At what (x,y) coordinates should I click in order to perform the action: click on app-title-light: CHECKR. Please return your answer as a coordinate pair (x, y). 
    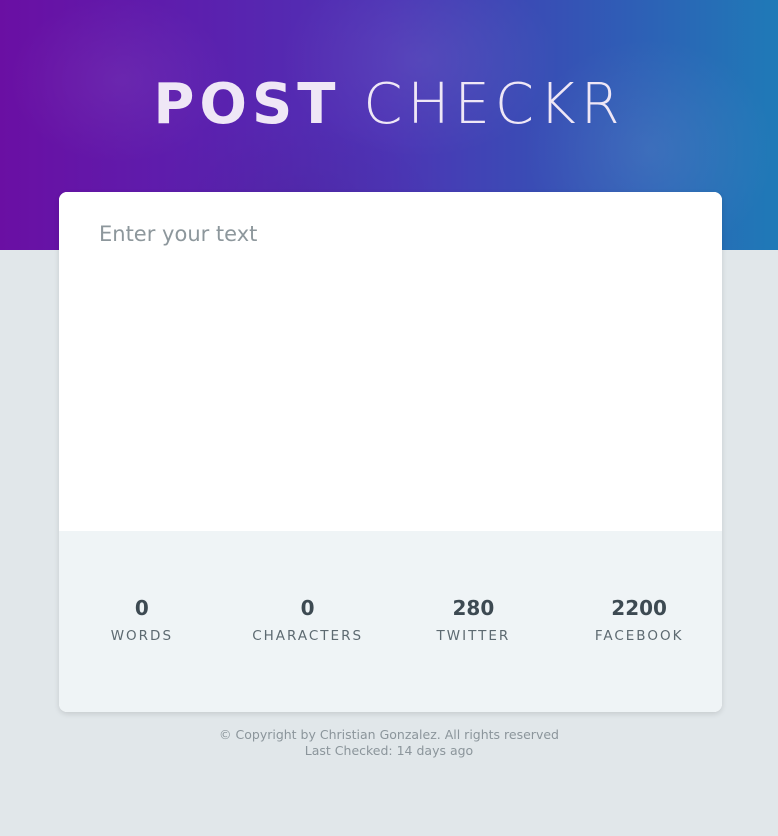
    Looking at the image, I should click on (494, 104).